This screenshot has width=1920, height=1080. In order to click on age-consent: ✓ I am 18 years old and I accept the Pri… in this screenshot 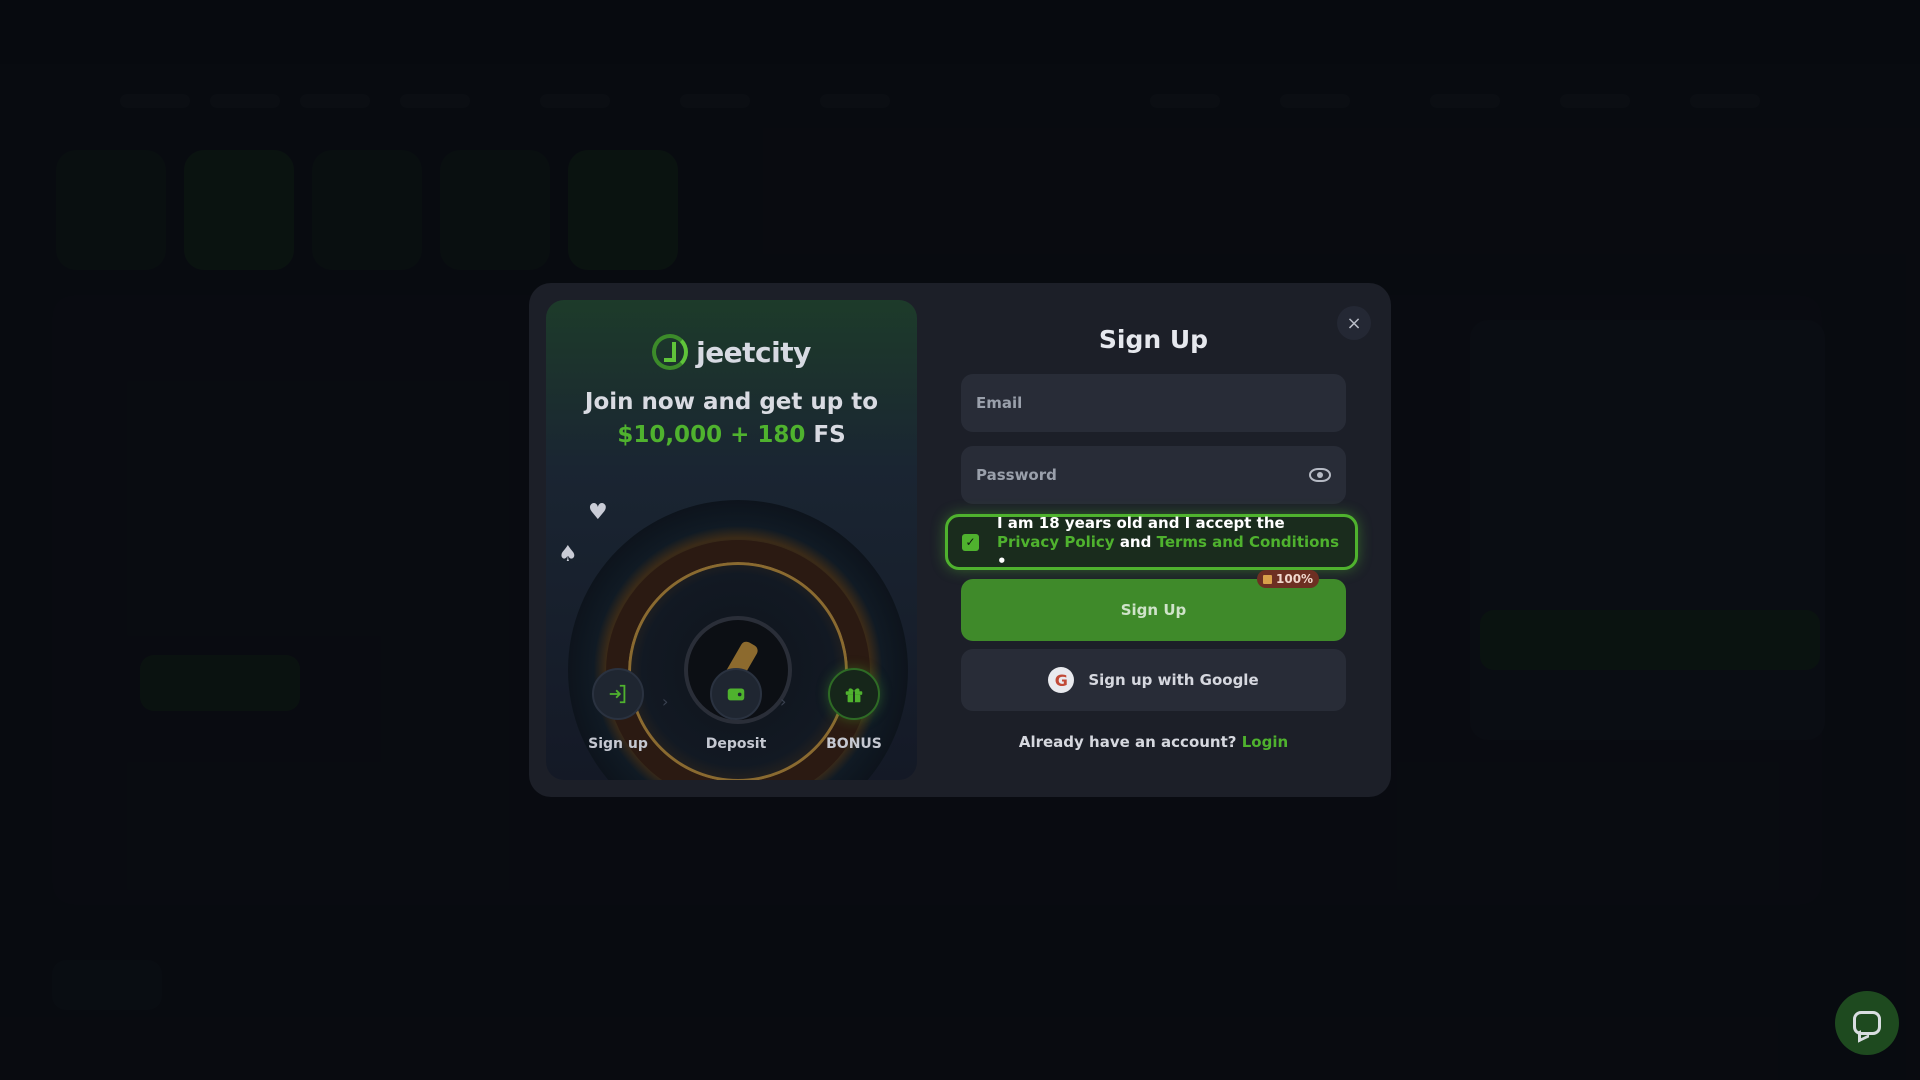, I will do `click(1151, 542)`.